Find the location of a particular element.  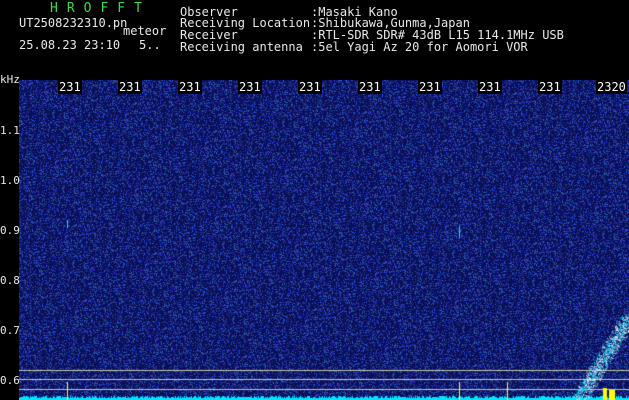

y-tick-0.8: 0.8 is located at coordinates (10, 280).